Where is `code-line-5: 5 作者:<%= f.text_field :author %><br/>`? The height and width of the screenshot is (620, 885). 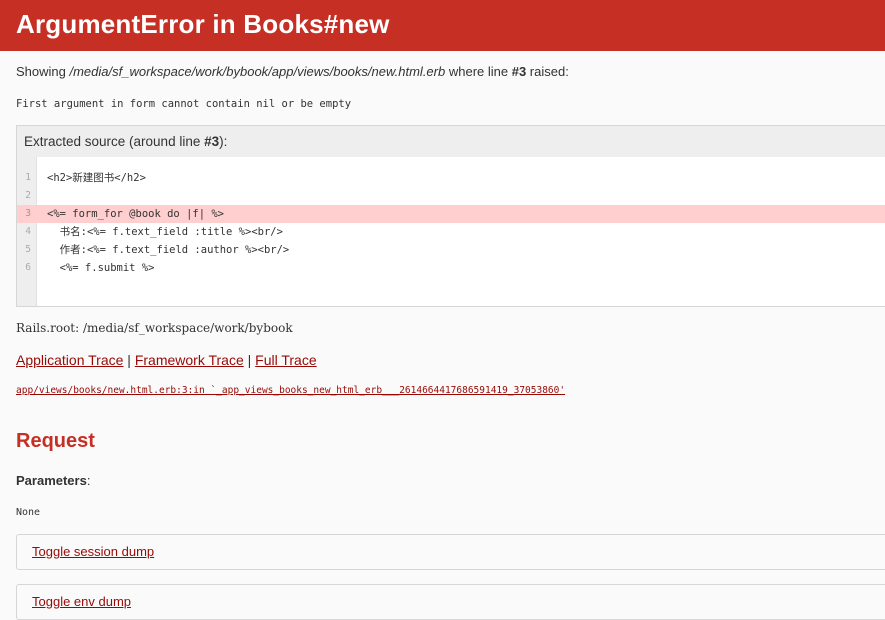
code-line-5: 5 作者:<%= f.text_field :author %><br/> is located at coordinates (451, 250).